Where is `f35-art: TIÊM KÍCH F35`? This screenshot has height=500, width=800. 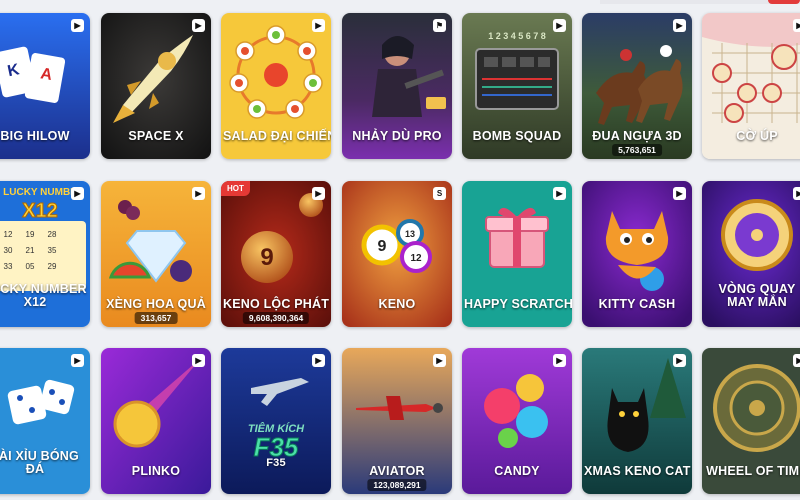 f35-art: TIÊM KÍCH F35 is located at coordinates (276, 421).